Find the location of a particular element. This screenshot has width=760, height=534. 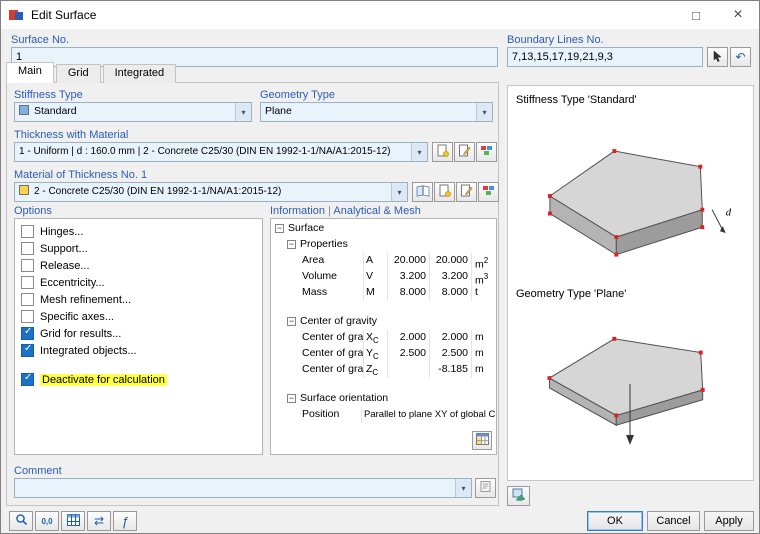

cancel-button: Cancel is located at coordinates (673, 521).